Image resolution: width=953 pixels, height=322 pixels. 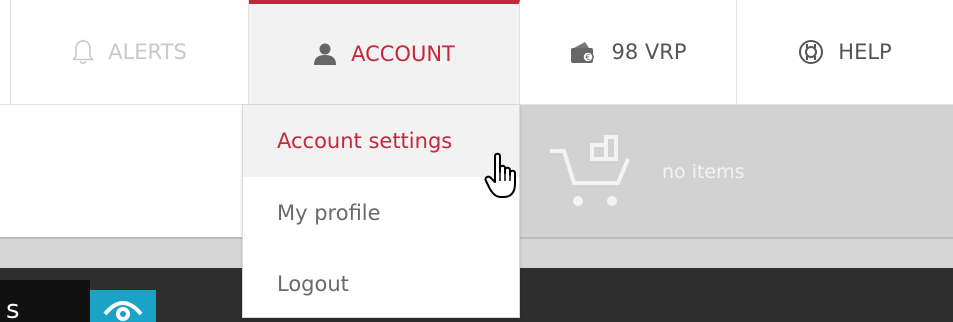 I want to click on nav-account-label: ACCOUNT, so click(x=403, y=54).